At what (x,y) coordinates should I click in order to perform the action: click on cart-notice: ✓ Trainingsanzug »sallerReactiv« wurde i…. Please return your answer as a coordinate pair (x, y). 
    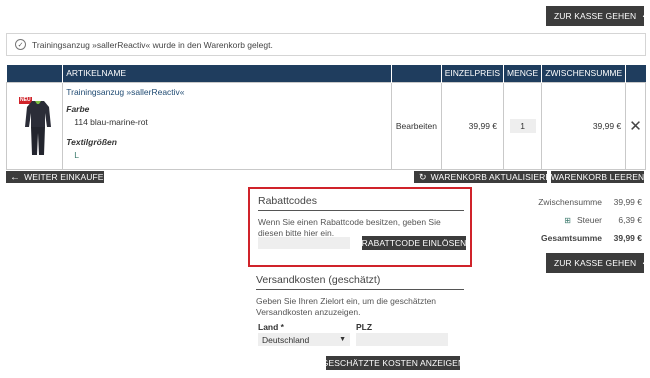
    Looking at the image, I should click on (326, 44).